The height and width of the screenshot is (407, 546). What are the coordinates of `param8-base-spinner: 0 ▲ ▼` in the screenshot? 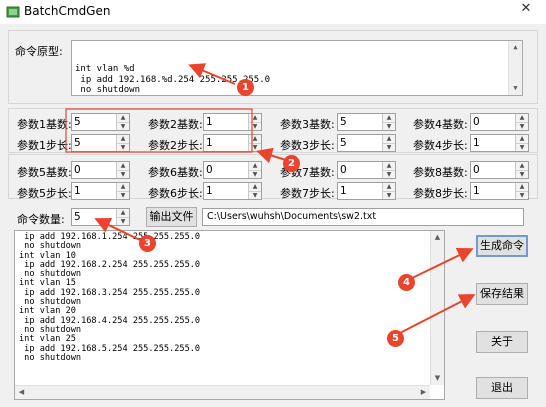 It's located at (499, 170).